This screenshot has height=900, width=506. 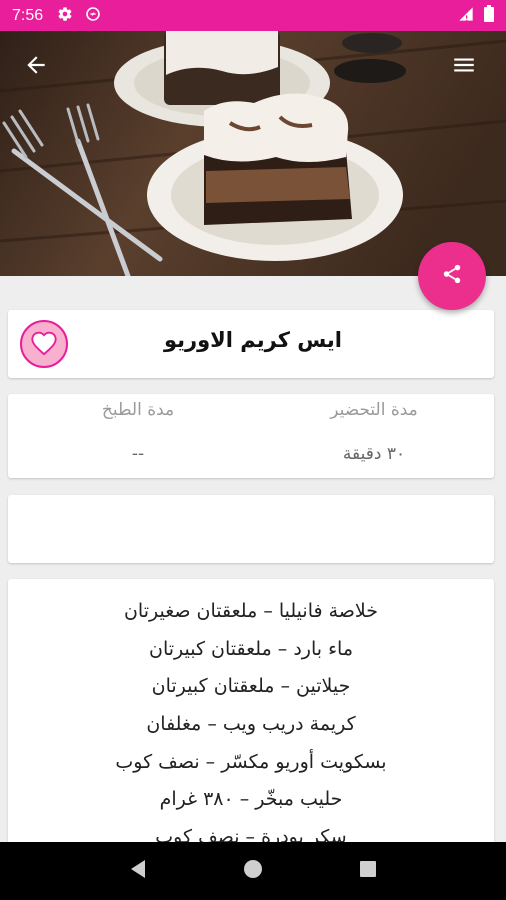 What do you see at coordinates (251, 529) in the screenshot?
I see `empty-card` at bounding box center [251, 529].